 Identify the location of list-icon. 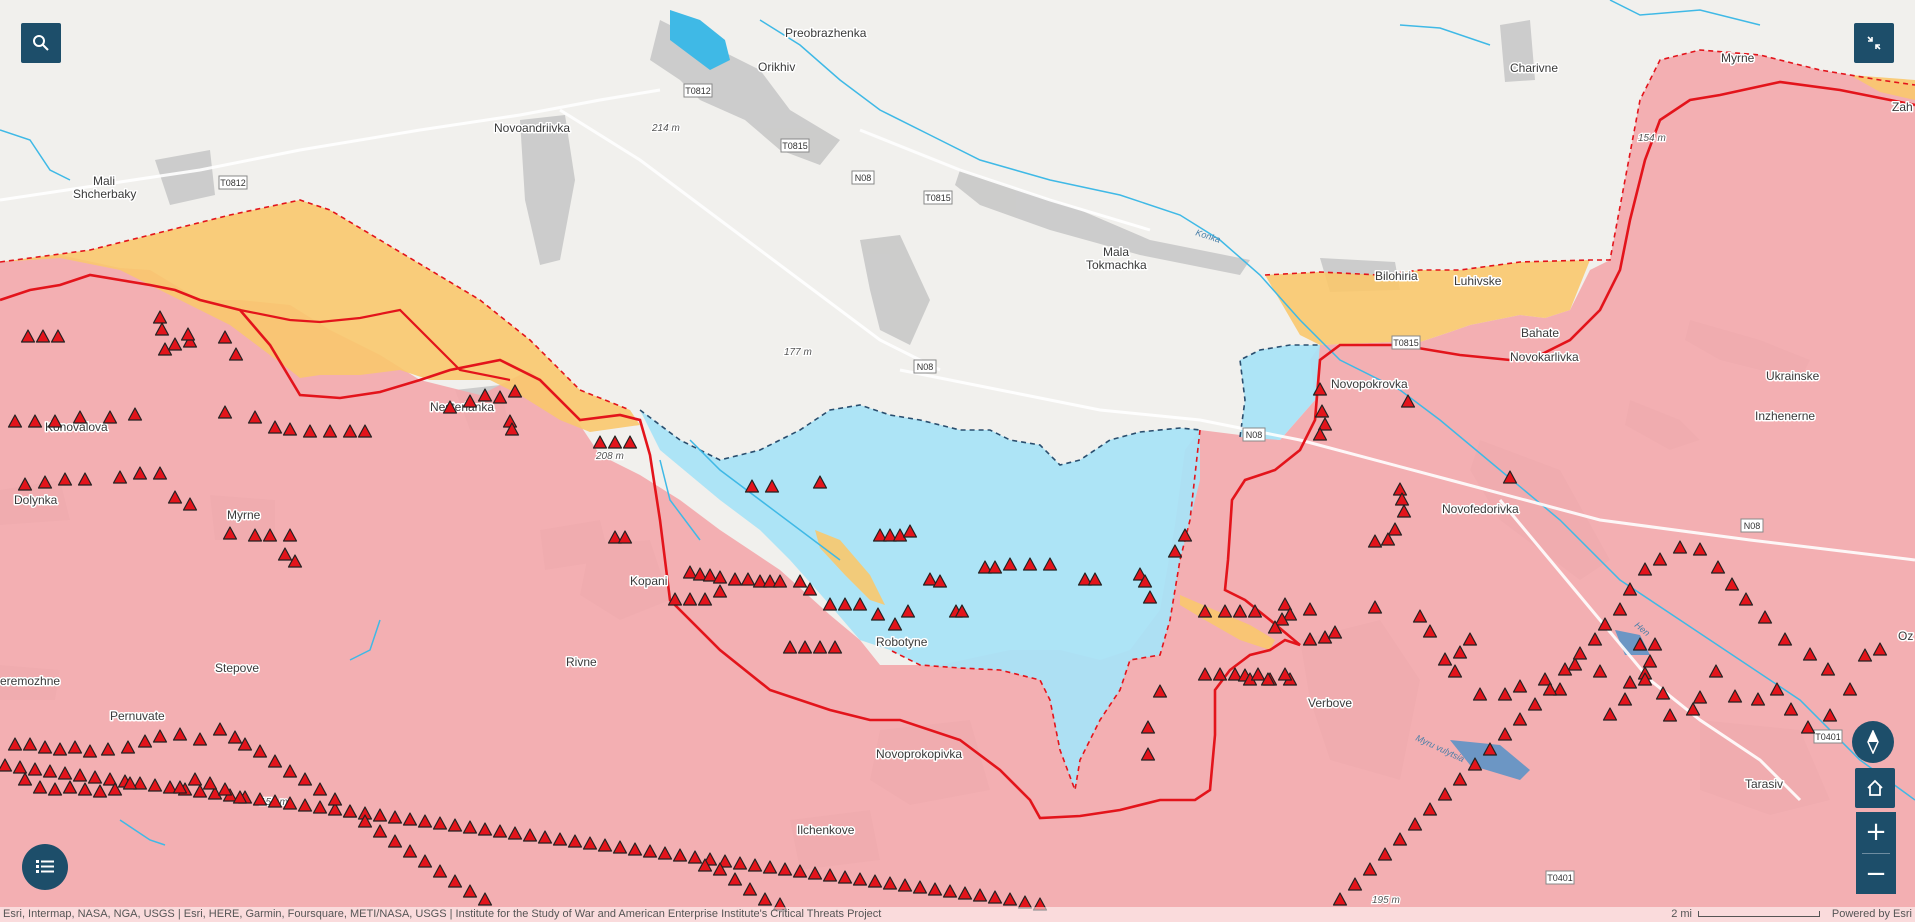
(45, 866).